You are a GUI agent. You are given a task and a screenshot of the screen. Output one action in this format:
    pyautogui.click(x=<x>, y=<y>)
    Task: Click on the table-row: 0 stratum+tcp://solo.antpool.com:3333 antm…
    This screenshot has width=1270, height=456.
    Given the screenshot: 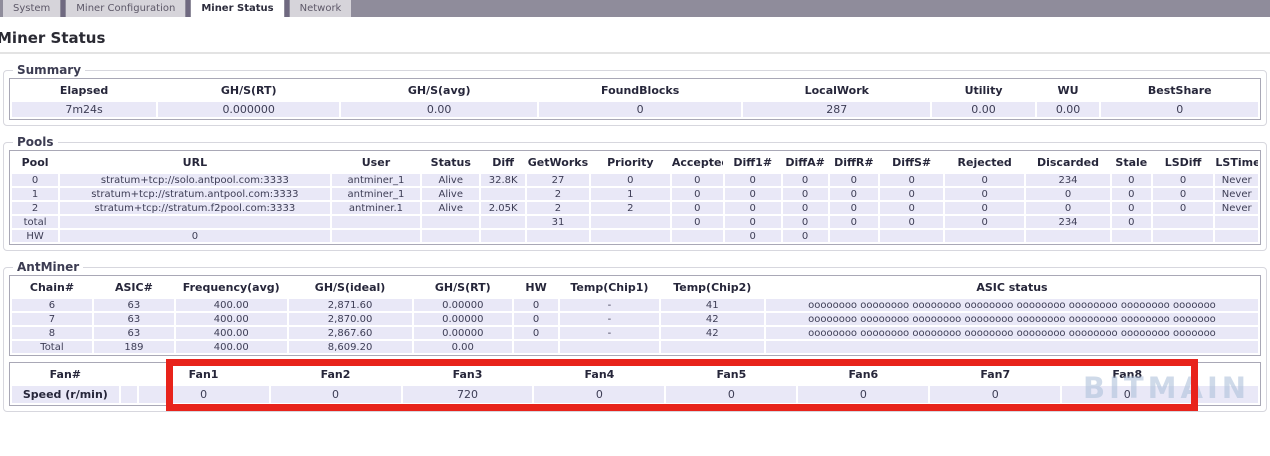 What is the action you would take?
    pyautogui.click(x=635, y=180)
    